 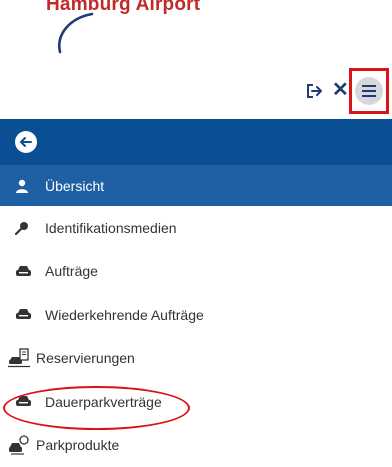 What do you see at coordinates (77, 445) in the screenshot?
I see `menu-item-label: Parkprodukte` at bounding box center [77, 445].